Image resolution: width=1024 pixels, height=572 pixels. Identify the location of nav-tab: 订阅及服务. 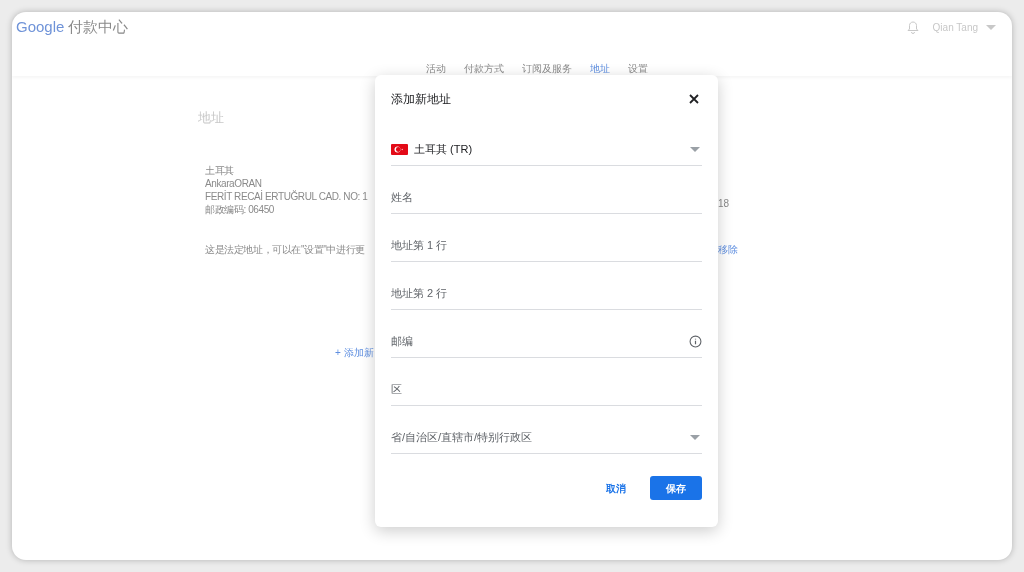
(547, 69).